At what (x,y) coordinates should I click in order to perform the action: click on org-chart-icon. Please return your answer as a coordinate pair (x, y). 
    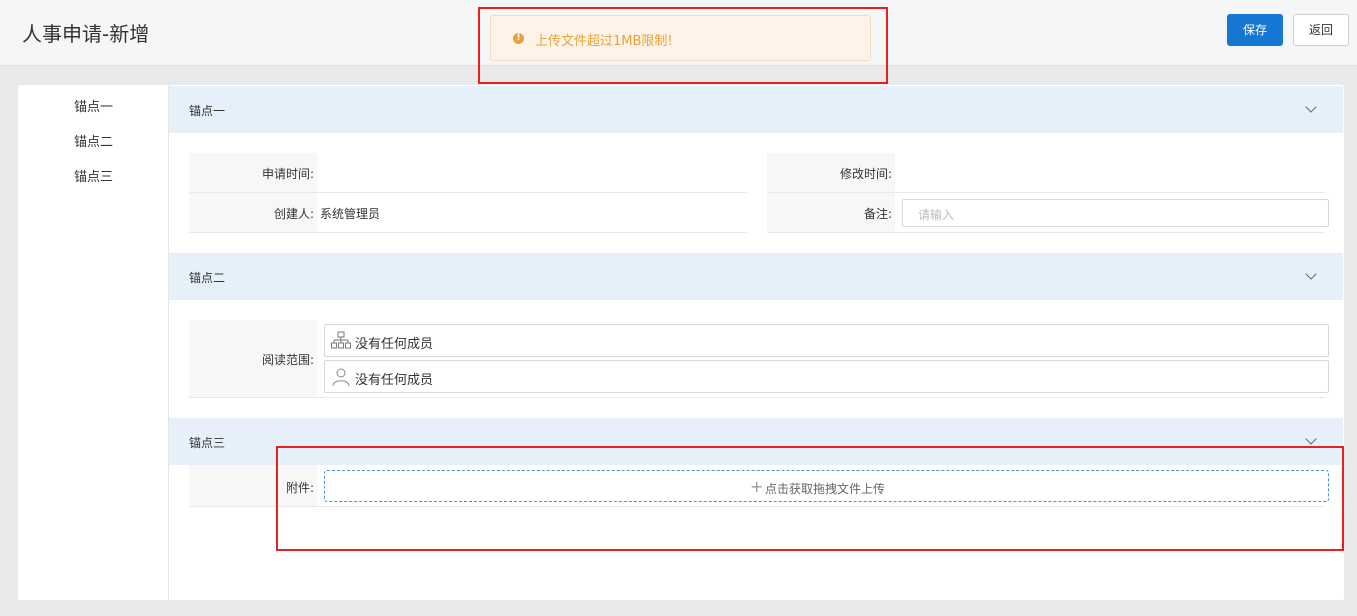
    Looking at the image, I should click on (341, 340).